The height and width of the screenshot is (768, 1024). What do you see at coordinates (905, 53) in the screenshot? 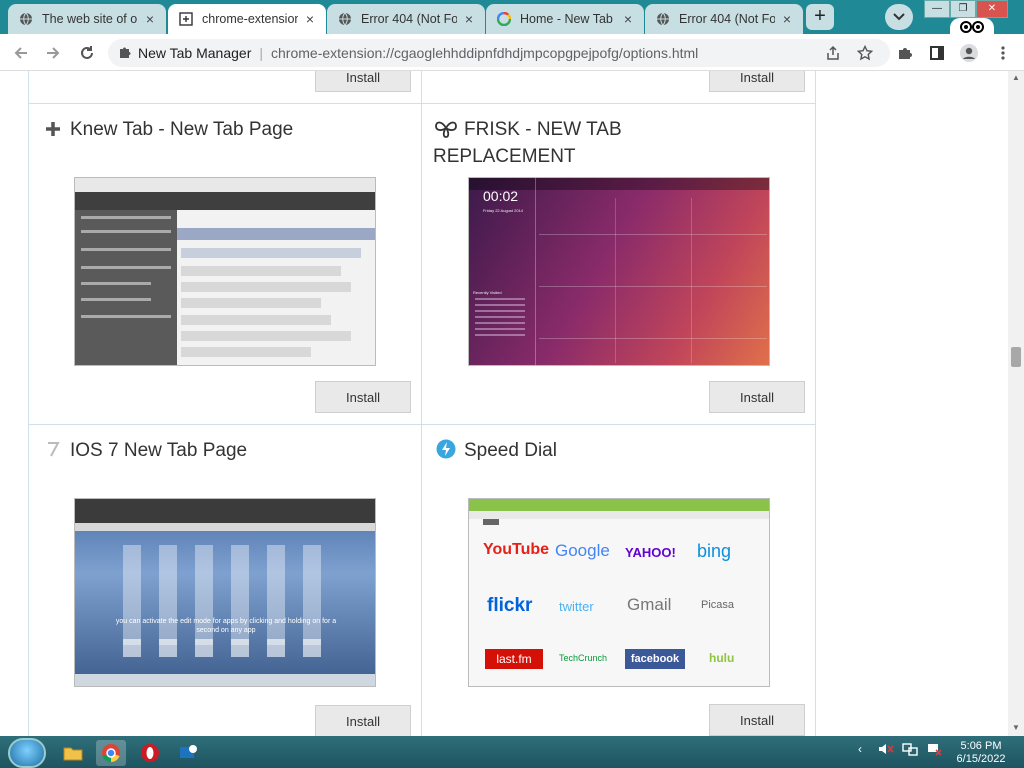
I see `extensions-icon` at bounding box center [905, 53].